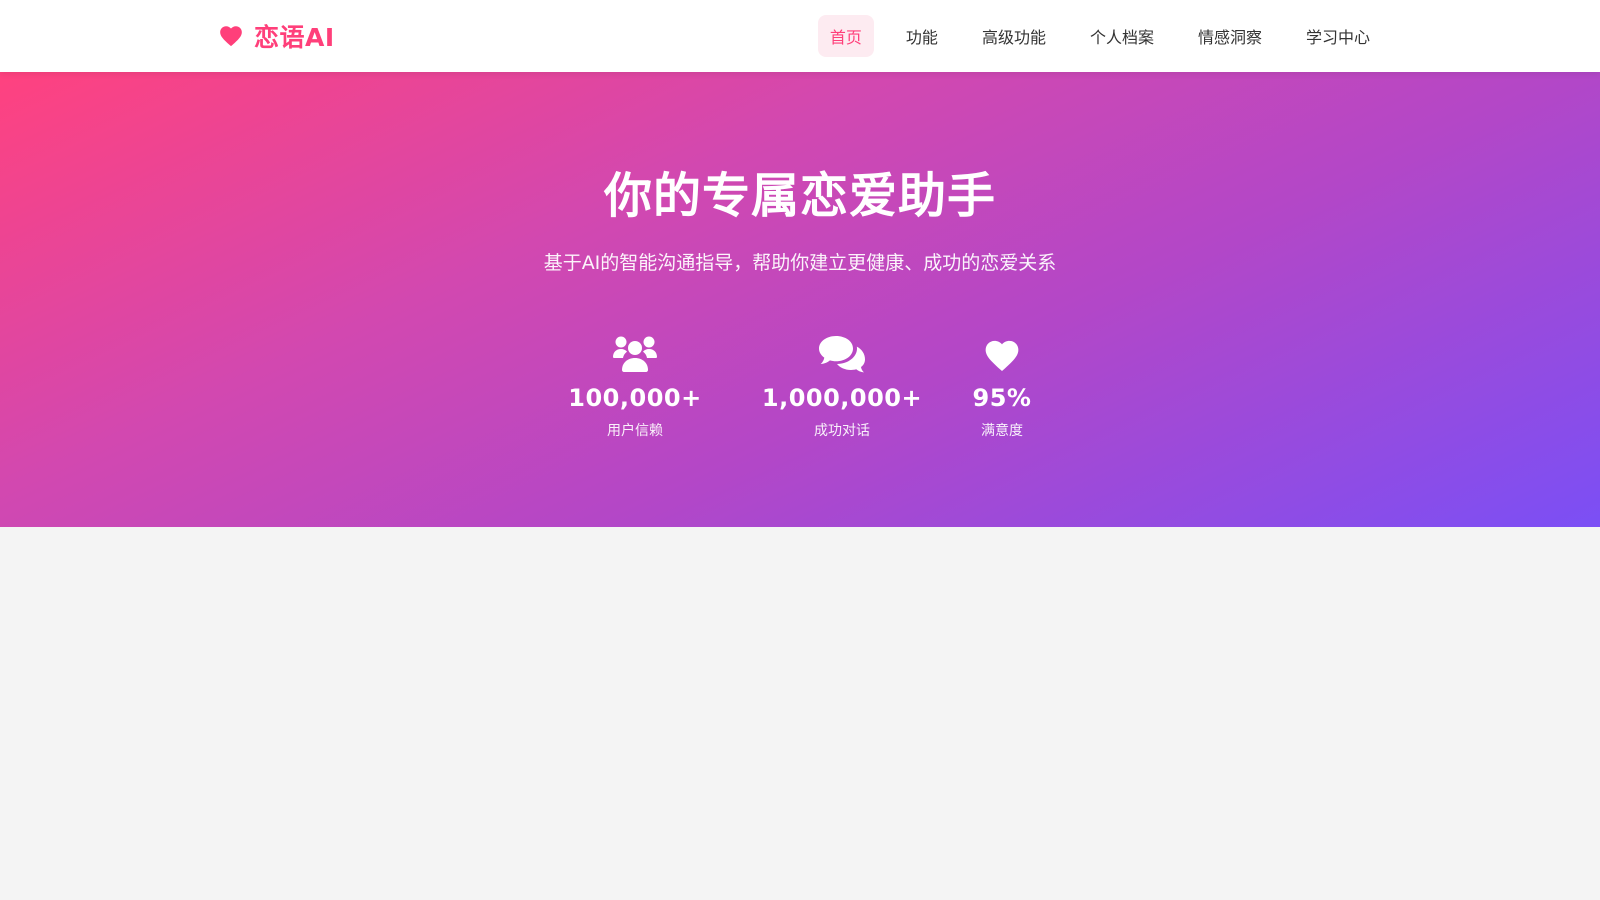 This screenshot has height=900, width=1600. I want to click on stat-conversations-value: 1,000,000+, so click(842, 398).